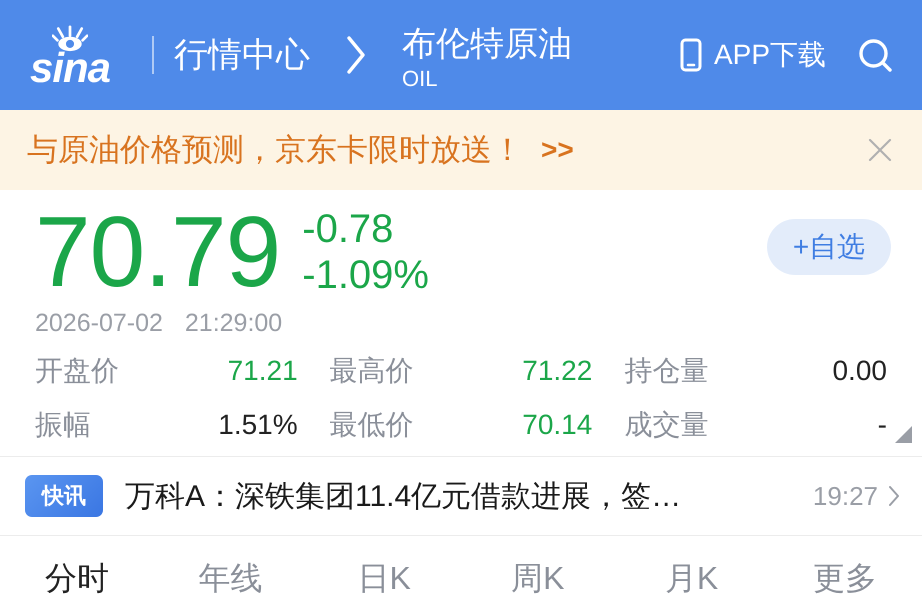 The image size is (922, 615). Describe the element at coordinates (230, 578) in the screenshot. I see `chart-tab: 年线` at that location.